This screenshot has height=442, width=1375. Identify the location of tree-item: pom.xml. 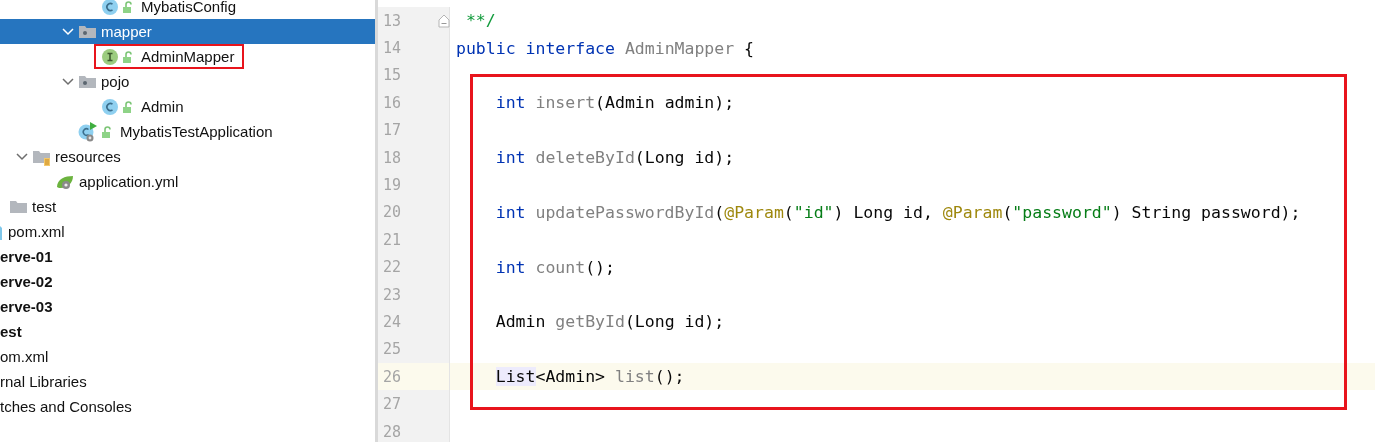
(36, 231).